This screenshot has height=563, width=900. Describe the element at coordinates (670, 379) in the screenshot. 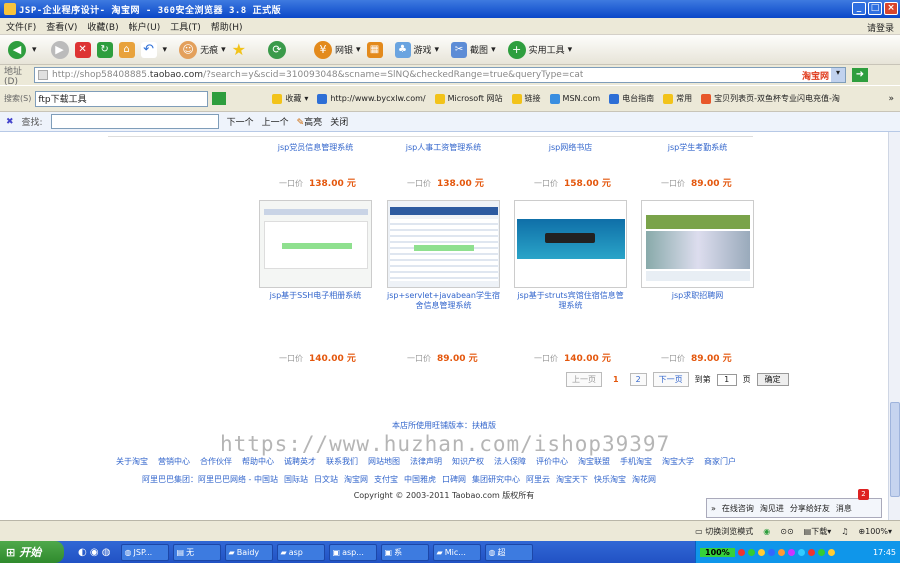

I see `next-page-button: 下一页` at that location.